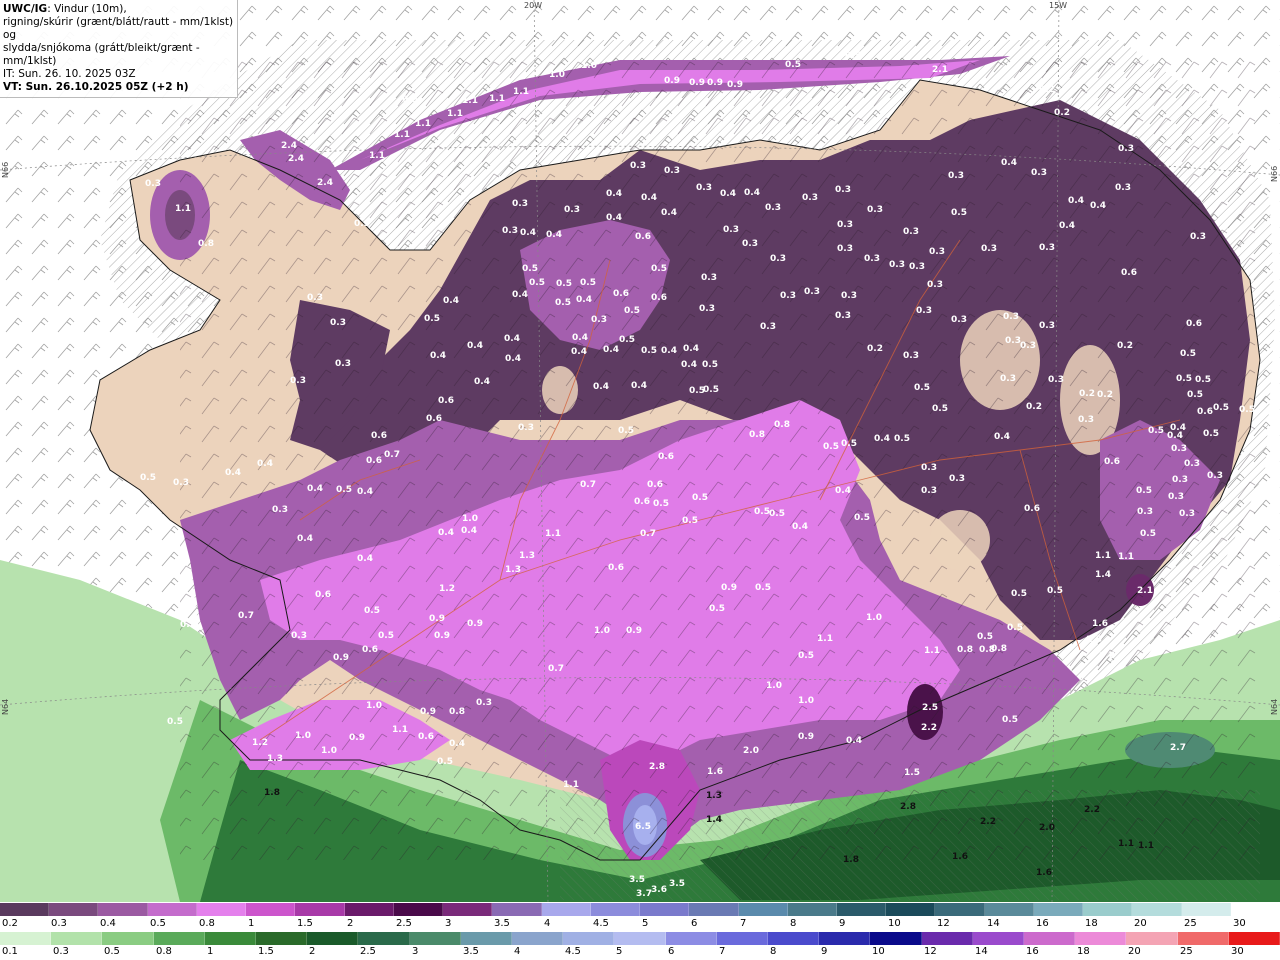  What do you see at coordinates (368, 951) in the screenshot?
I see `legend-label: 2.5` at bounding box center [368, 951].